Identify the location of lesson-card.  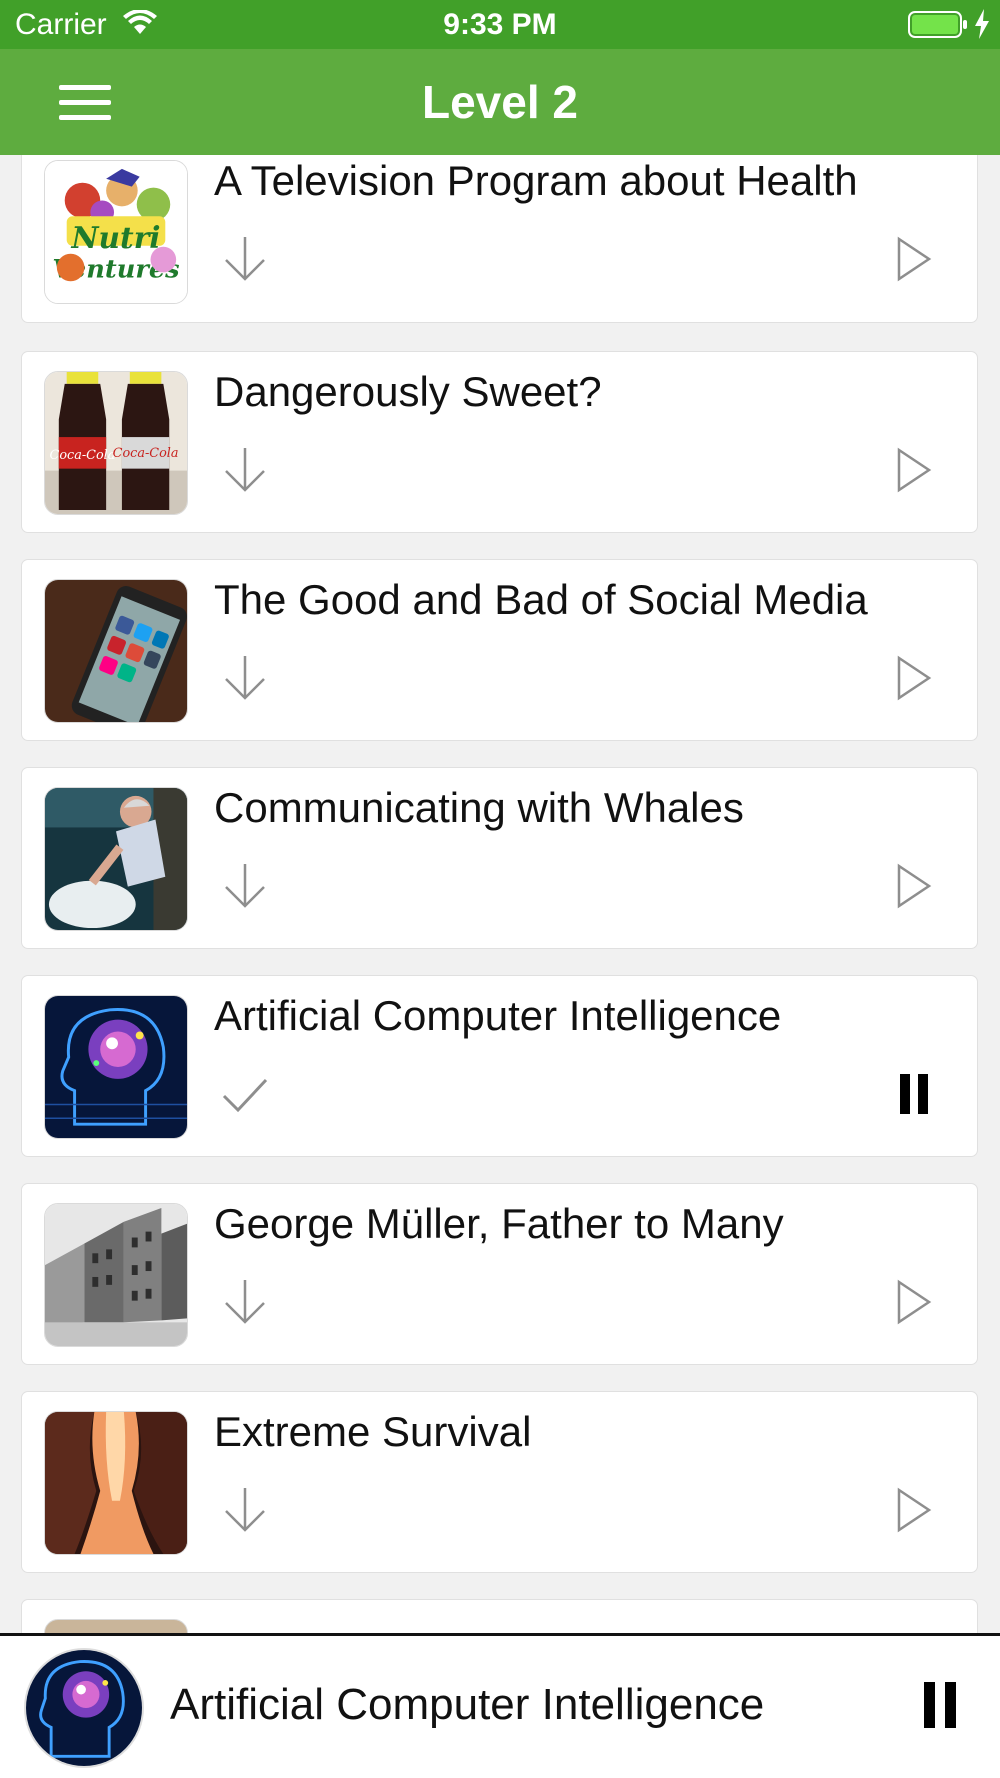
(499, 1616).